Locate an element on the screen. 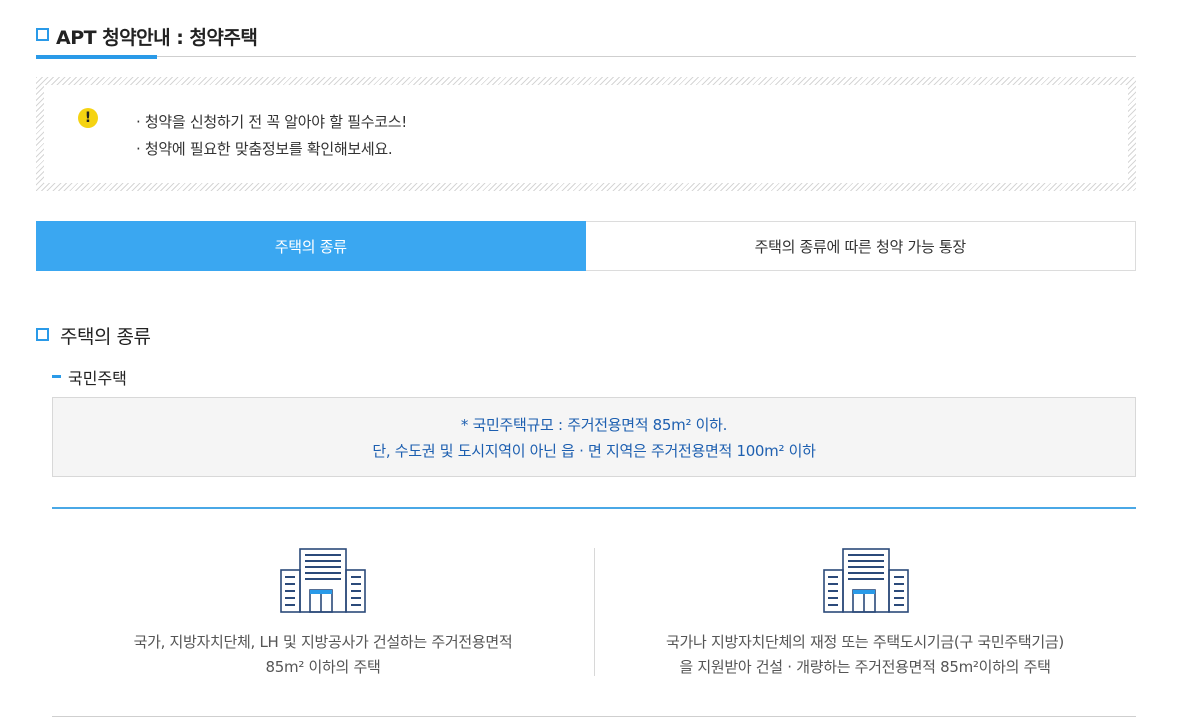 The width and height of the screenshot is (1190, 722). section-title: 주택의 종류 is located at coordinates (105, 337).